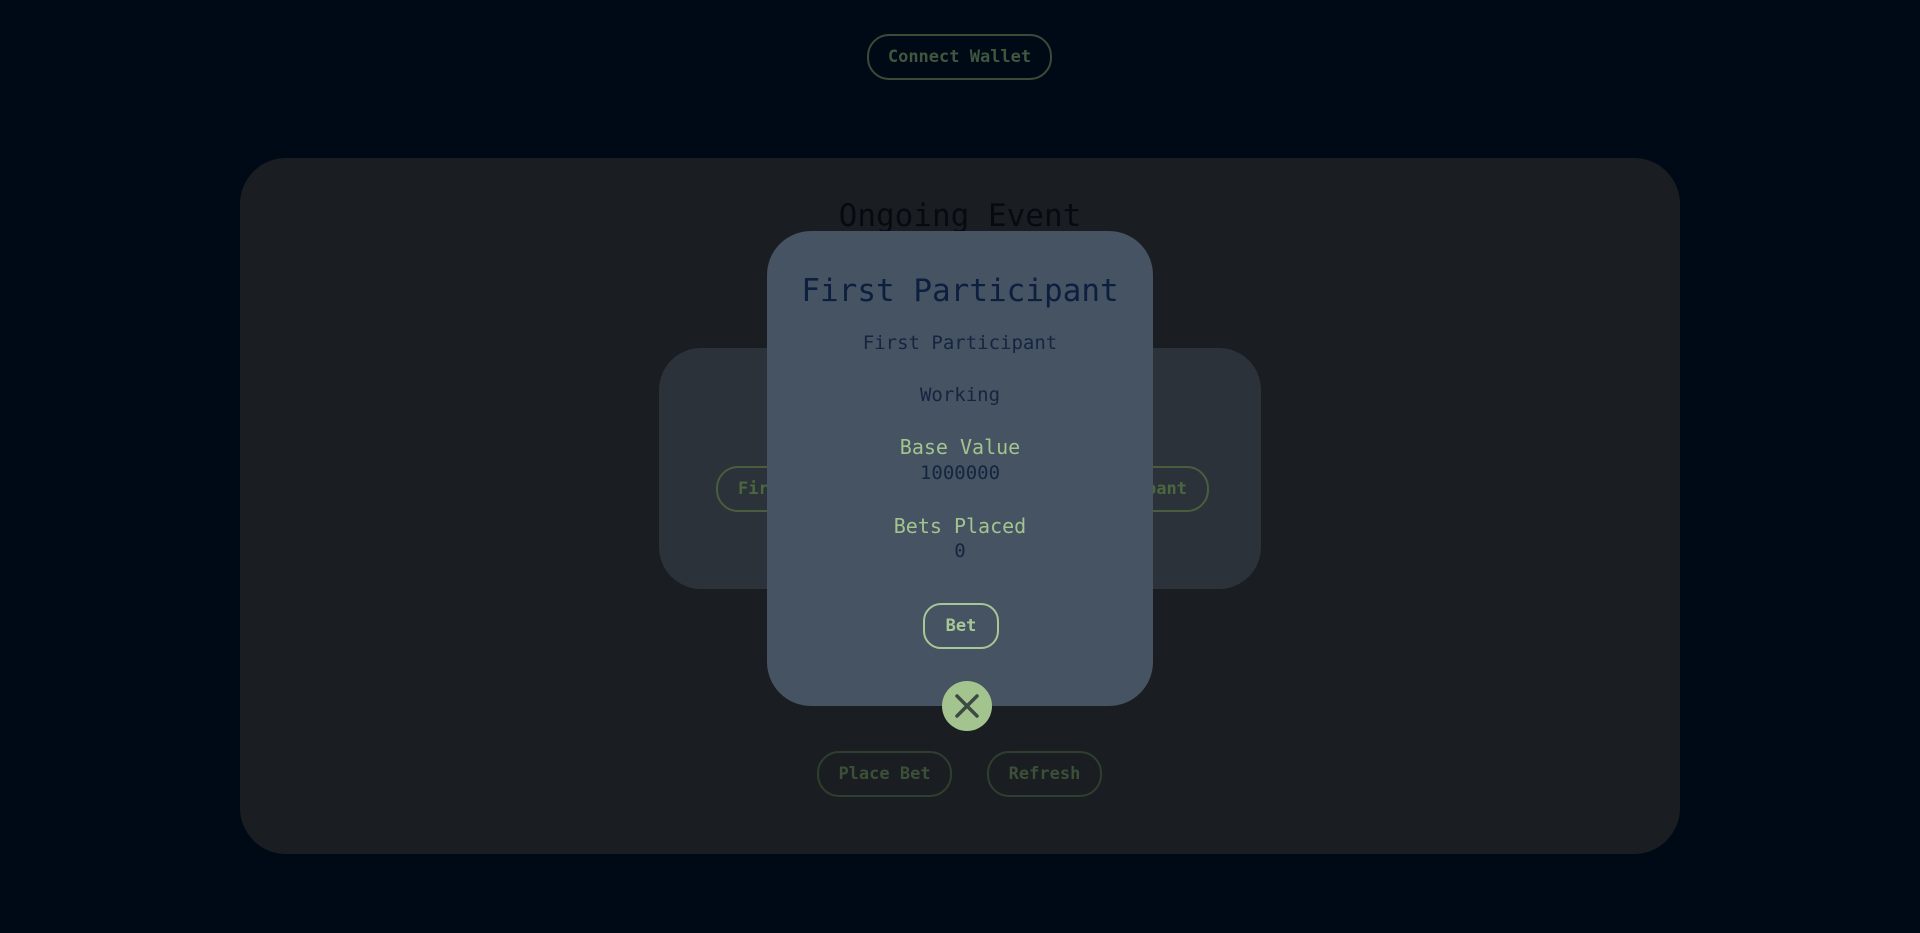 Image resolution: width=1920 pixels, height=933 pixels. I want to click on participant-name: First Participant, so click(960, 343).